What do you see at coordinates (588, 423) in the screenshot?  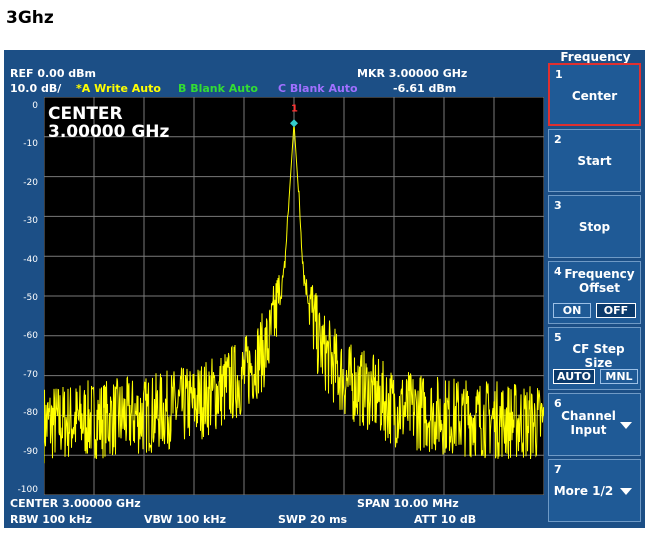 I see `softkey-label: Channel Input` at bounding box center [588, 423].